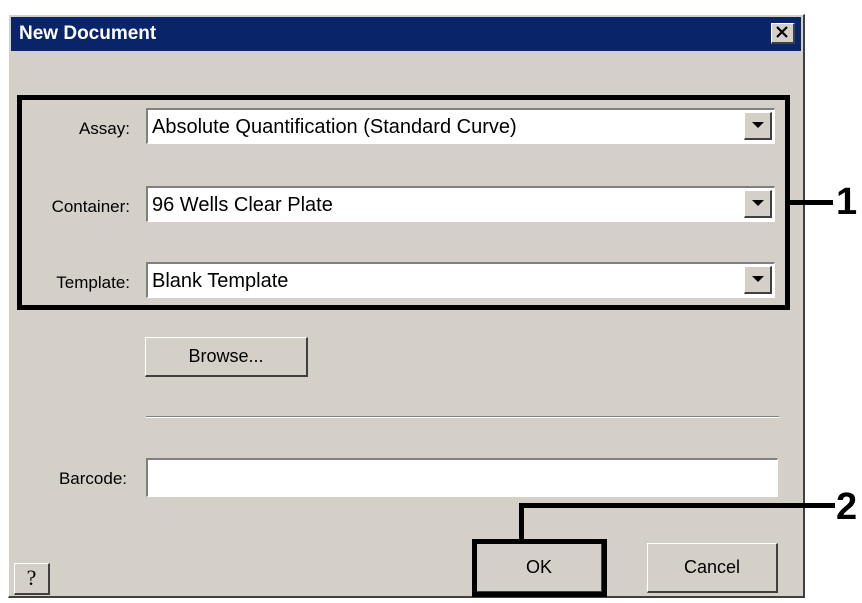 The height and width of the screenshot is (603, 862). What do you see at coordinates (847, 202) in the screenshot?
I see `callout-number-1: 1` at bounding box center [847, 202].